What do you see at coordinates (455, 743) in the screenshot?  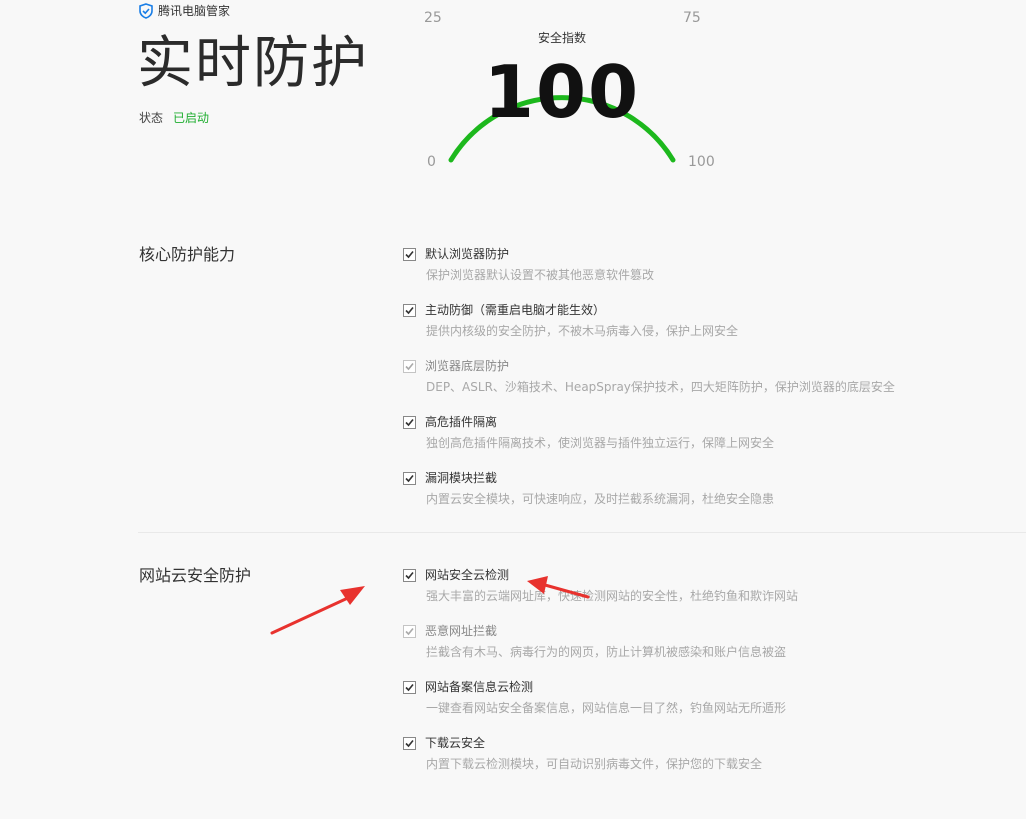 I see `option-title: 下载云安全` at bounding box center [455, 743].